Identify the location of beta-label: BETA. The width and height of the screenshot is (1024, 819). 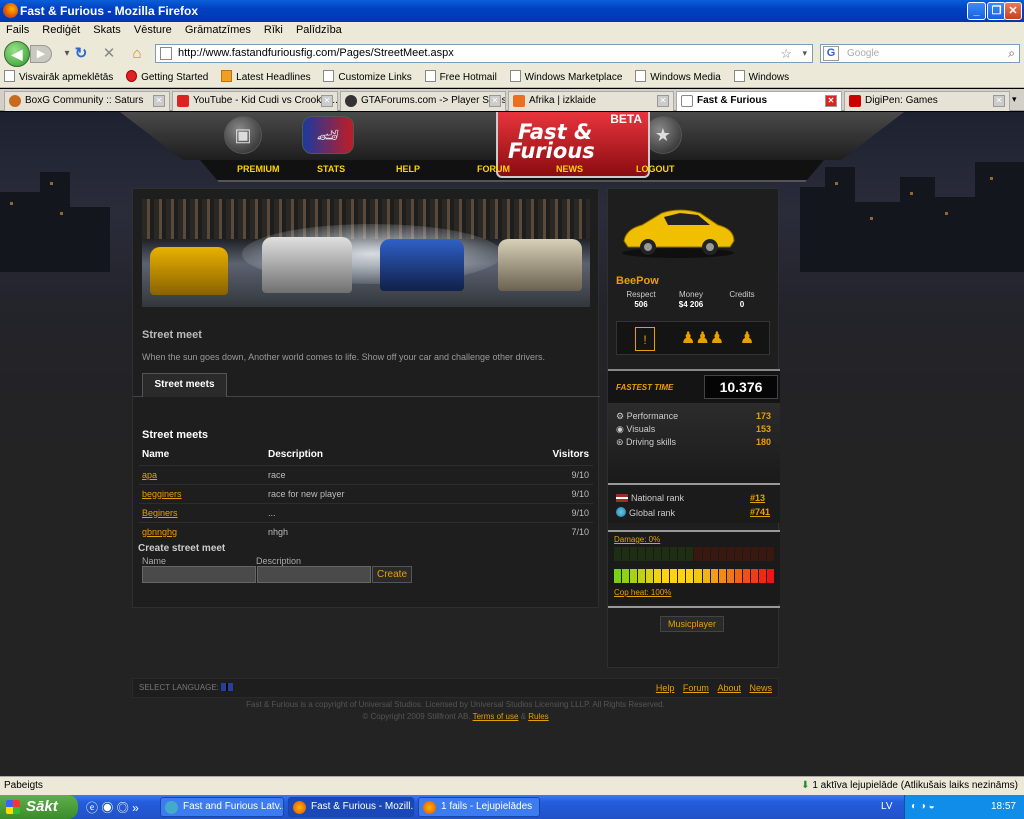
(626, 119).